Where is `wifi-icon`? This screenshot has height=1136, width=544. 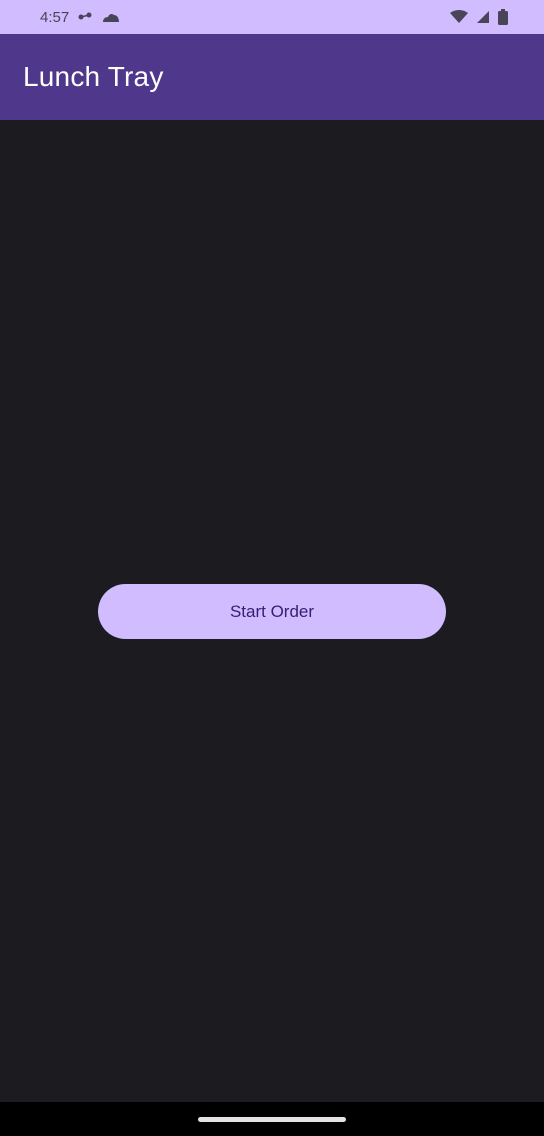
wifi-icon is located at coordinates (459, 17).